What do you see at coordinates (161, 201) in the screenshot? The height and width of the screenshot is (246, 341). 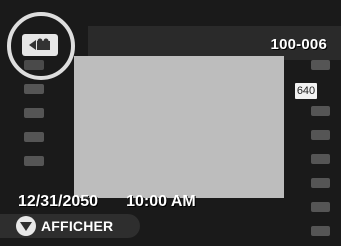 I see `time-text: 10:00 AM` at bounding box center [161, 201].